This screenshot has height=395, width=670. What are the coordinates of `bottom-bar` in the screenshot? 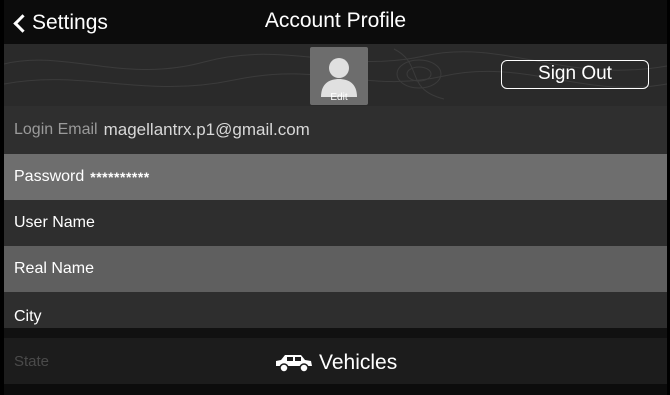 It's located at (335, 389).